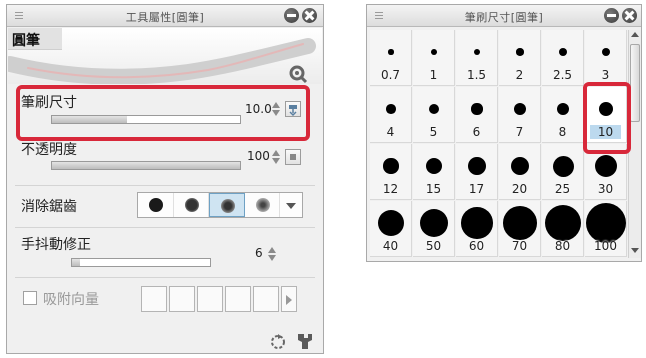 The width and height of the screenshot is (646, 358). I want to click on anti-alias-strong-option, so click(263, 205).